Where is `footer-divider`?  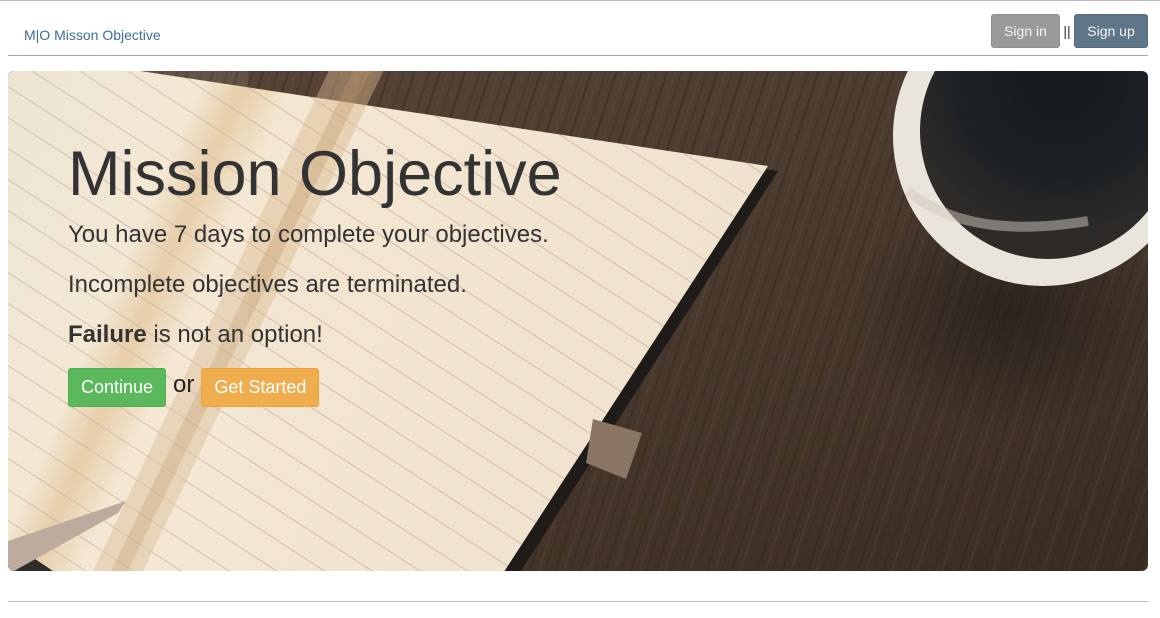 footer-divider is located at coordinates (578, 601).